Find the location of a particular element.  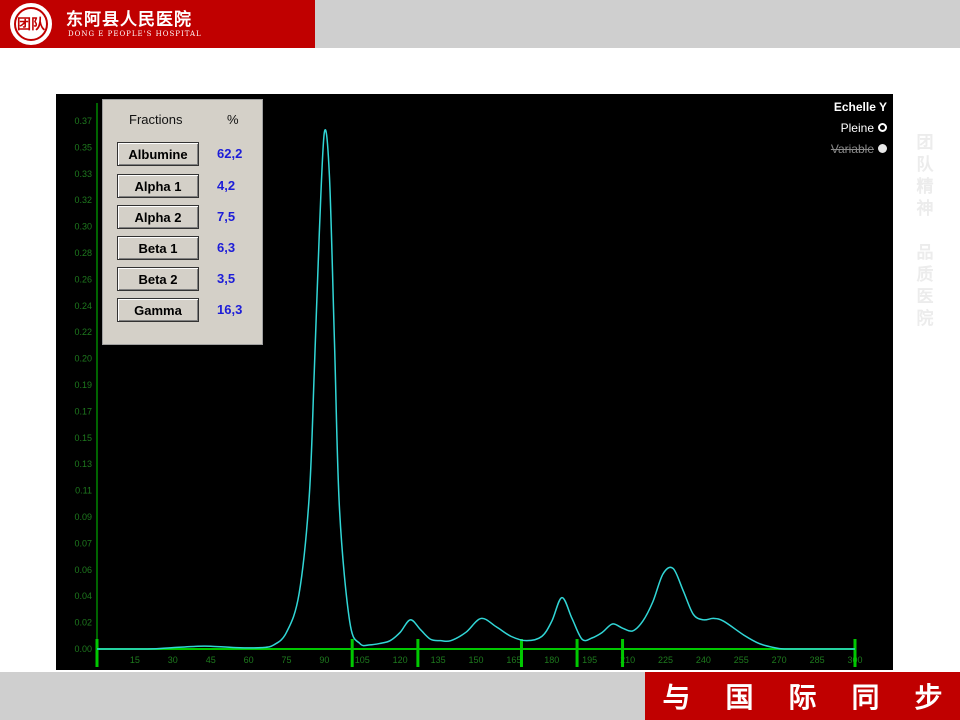

x-tick-label: 240 is located at coordinates (703, 660).